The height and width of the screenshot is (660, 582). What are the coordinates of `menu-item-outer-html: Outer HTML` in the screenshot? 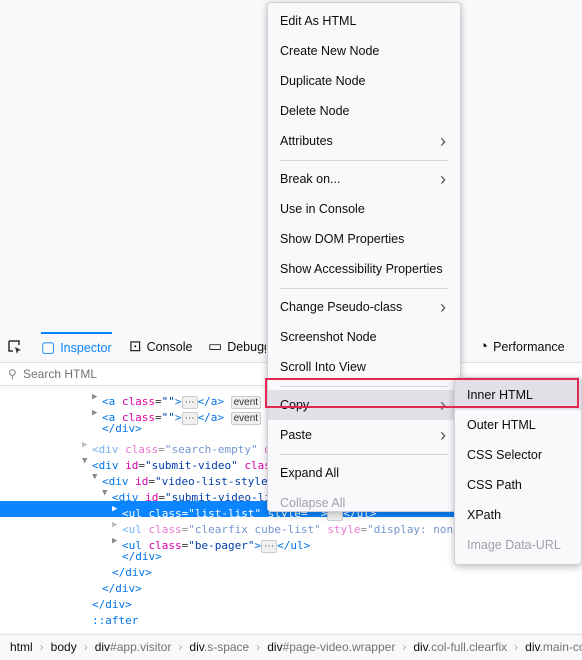 It's located at (518, 425).